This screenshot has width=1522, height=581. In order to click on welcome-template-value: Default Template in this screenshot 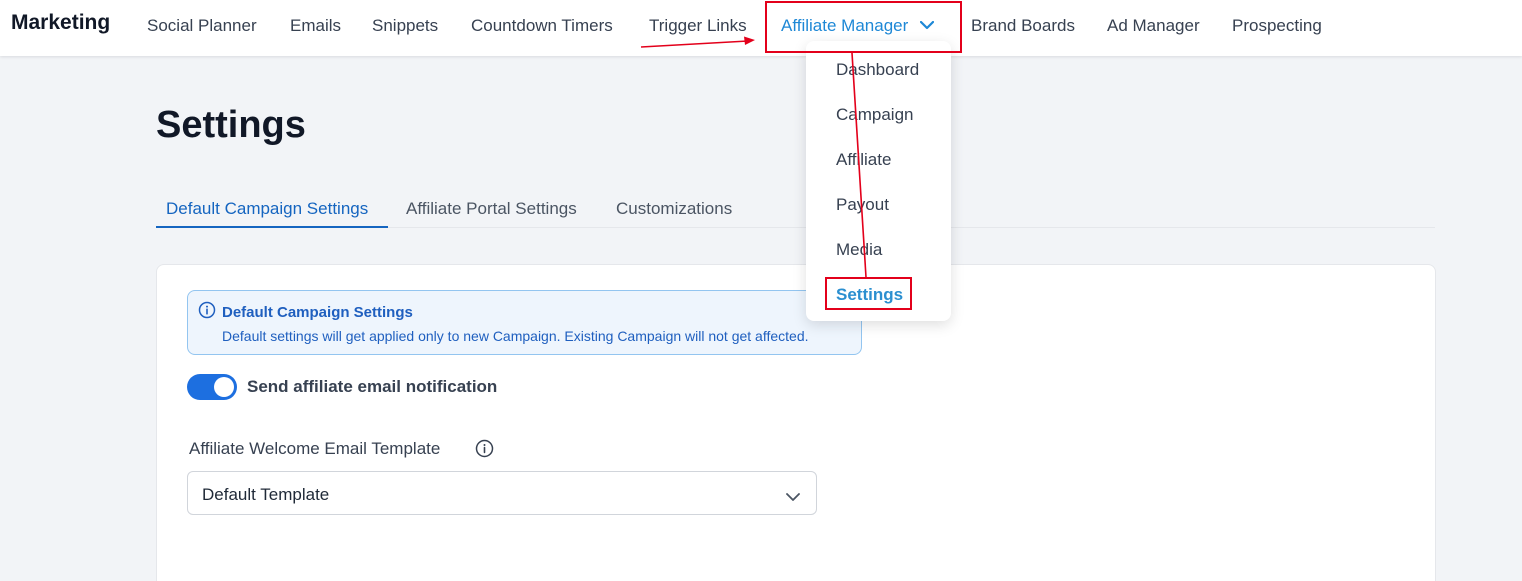, I will do `click(266, 494)`.